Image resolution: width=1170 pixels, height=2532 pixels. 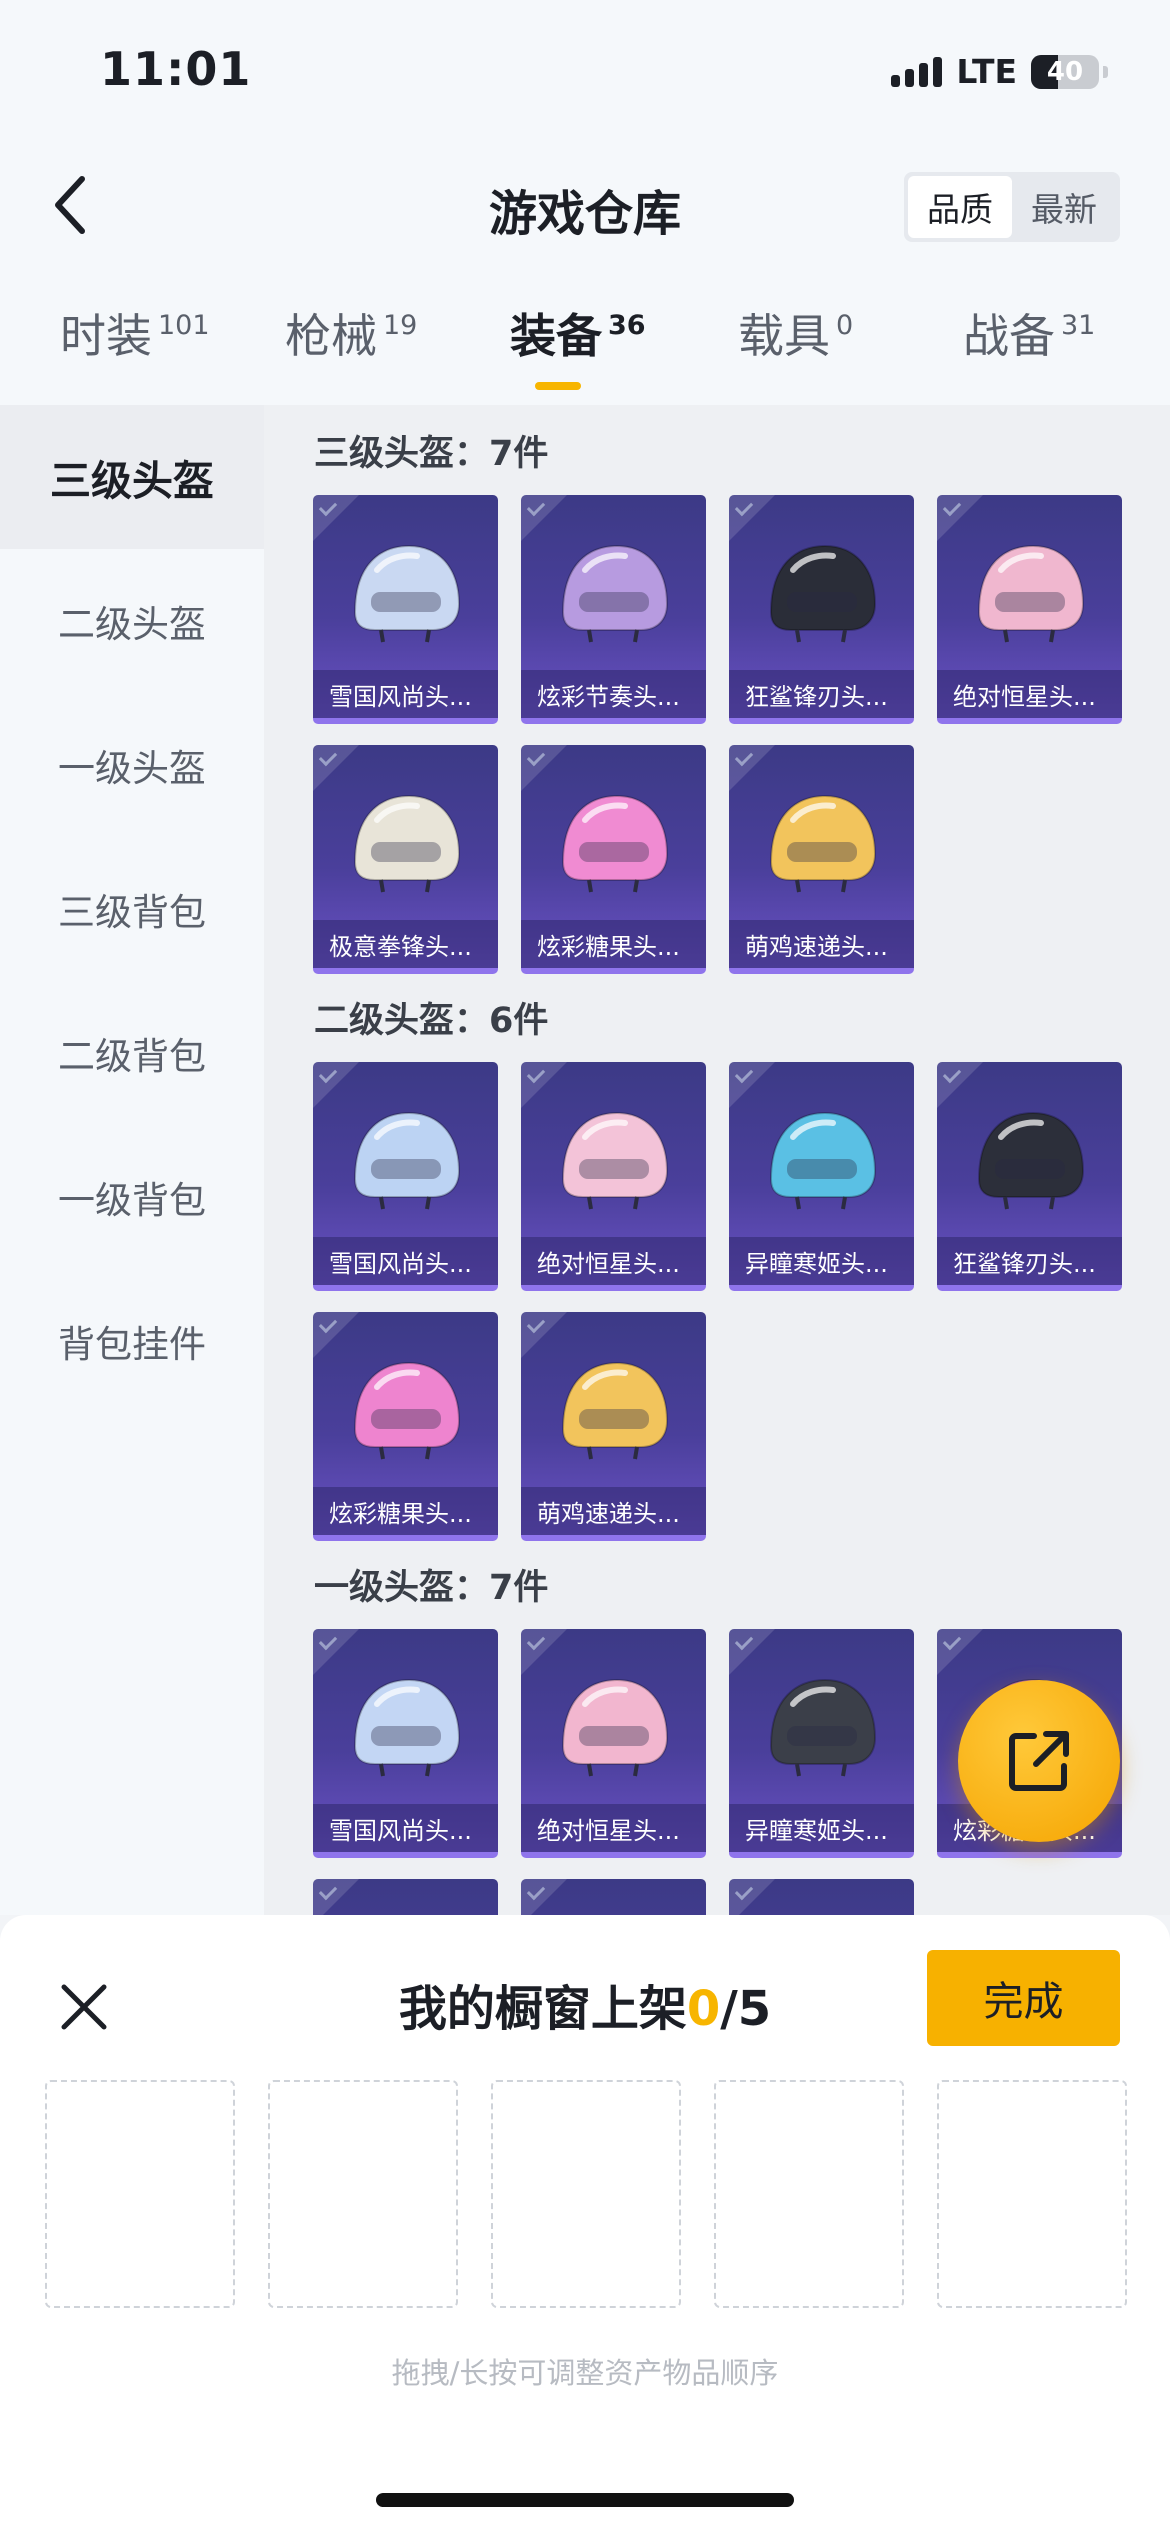 What do you see at coordinates (585, 2373) in the screenshot?
I see `reorder-hint: 拖拽/长按可调整资产物品顺序` at bounding box center [585, 2373].